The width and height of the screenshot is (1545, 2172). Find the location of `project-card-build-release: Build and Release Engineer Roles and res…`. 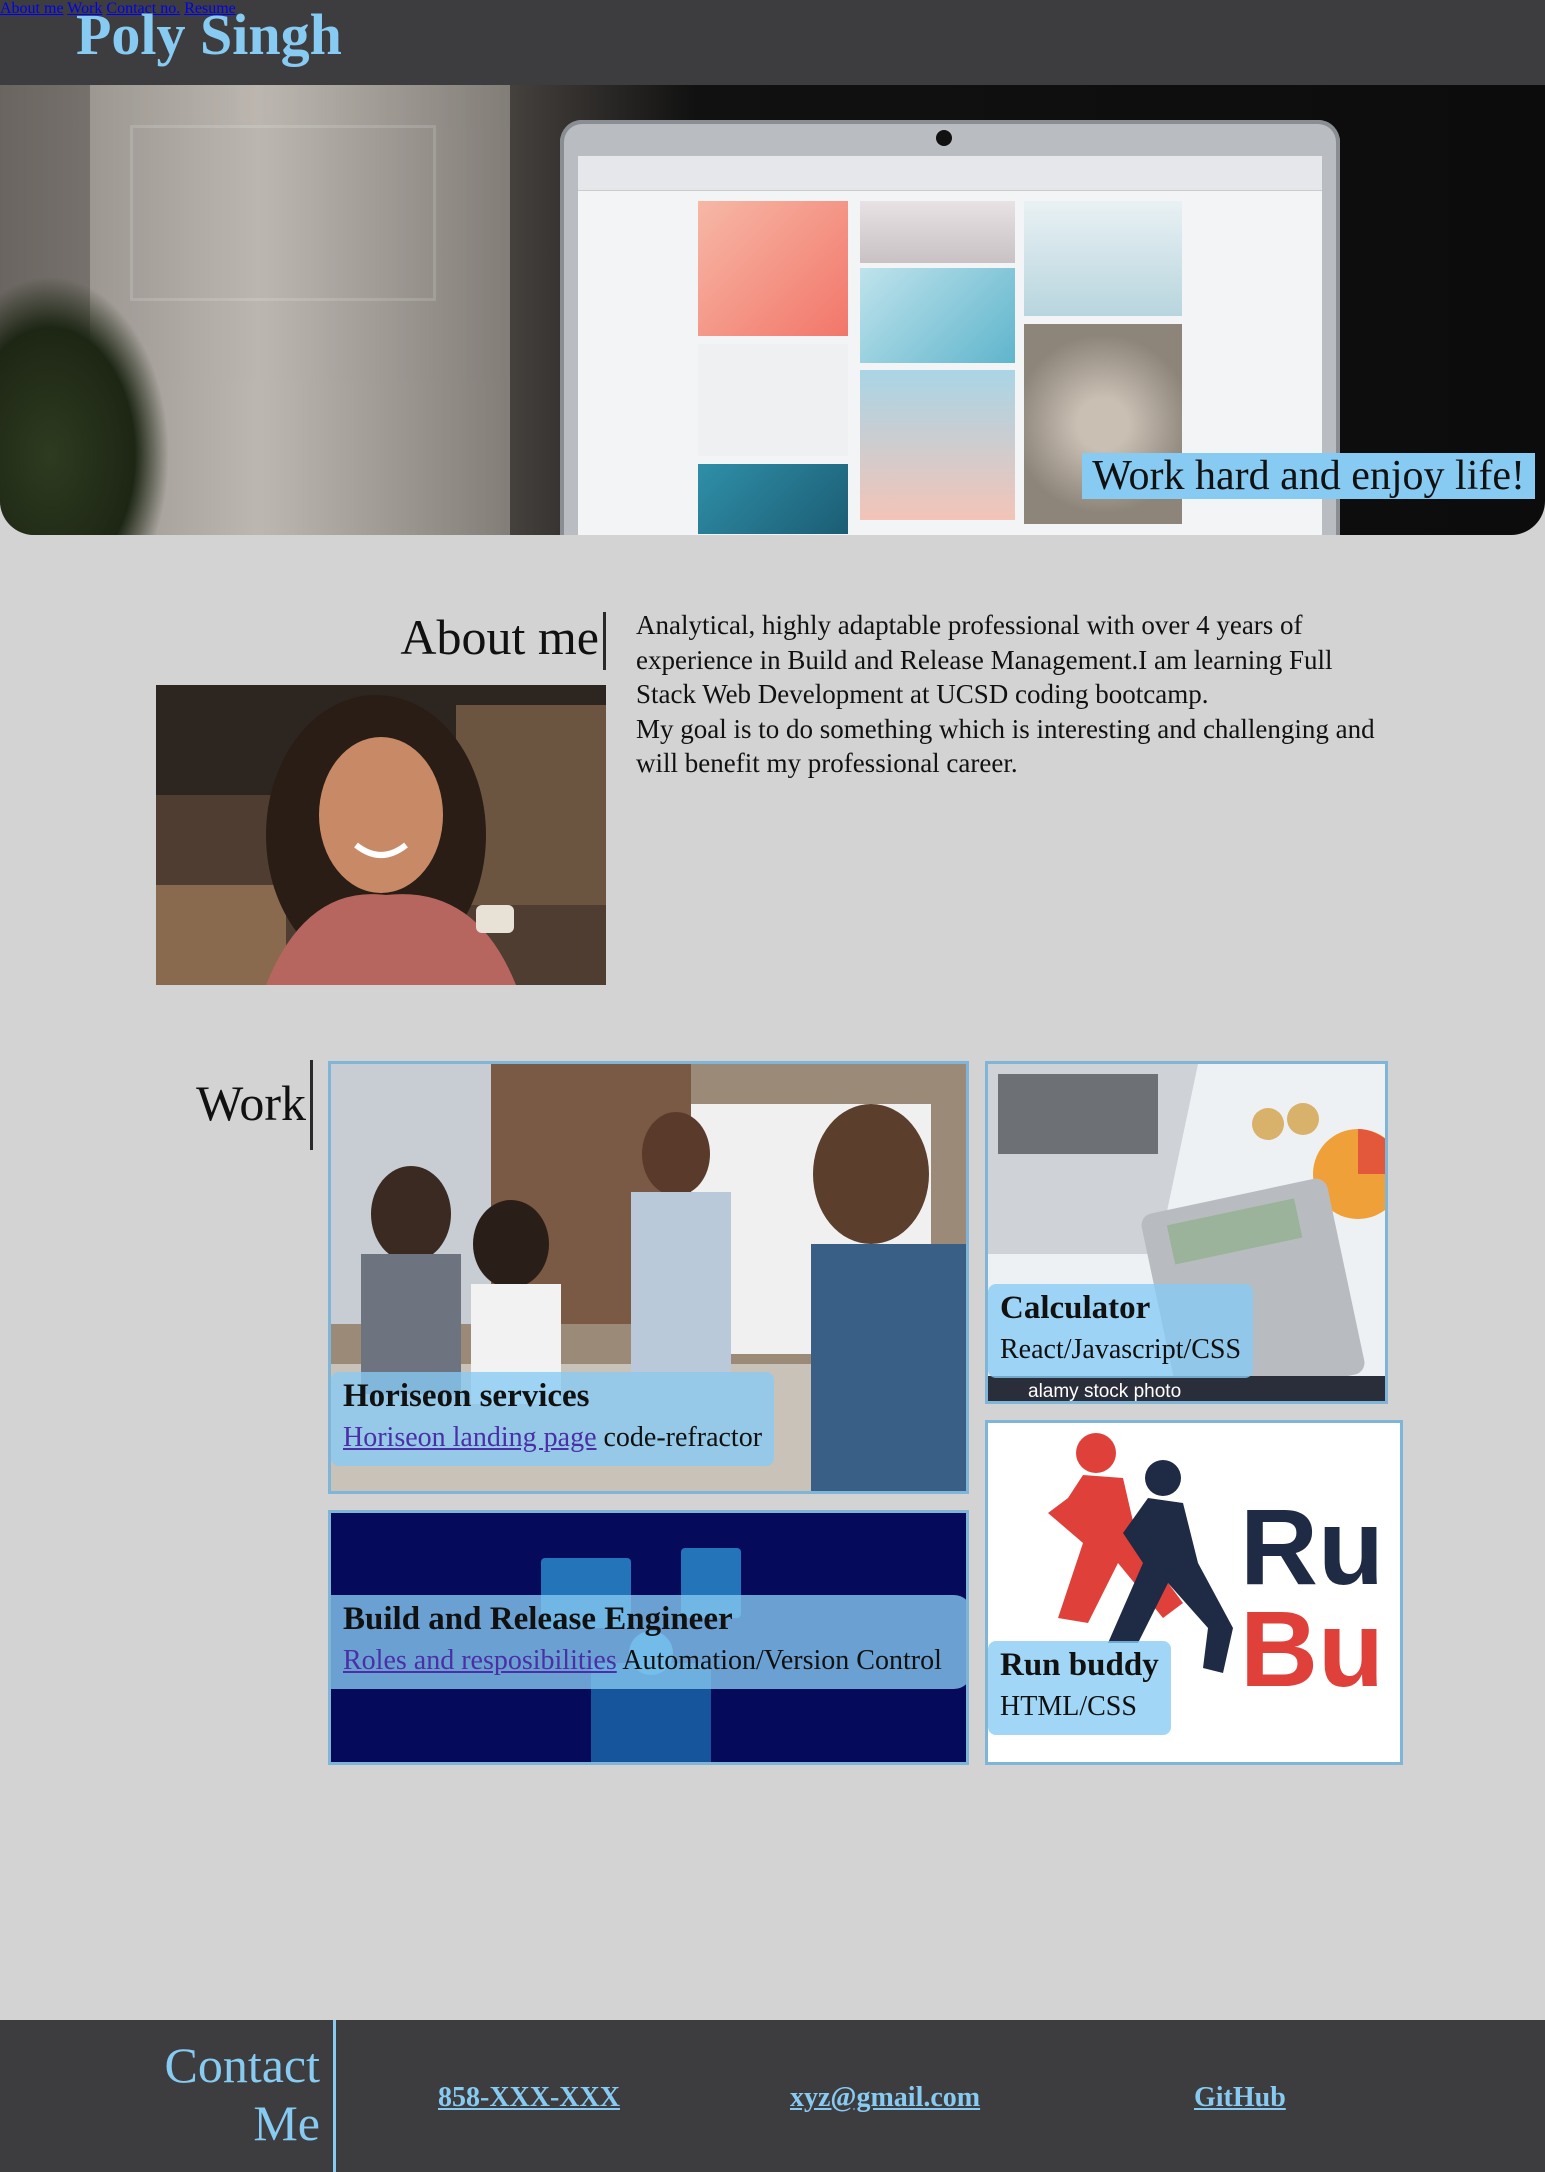

project-card-build-release: Build and Release Engineer Roles and res… is located at coordinates (648, 1637).